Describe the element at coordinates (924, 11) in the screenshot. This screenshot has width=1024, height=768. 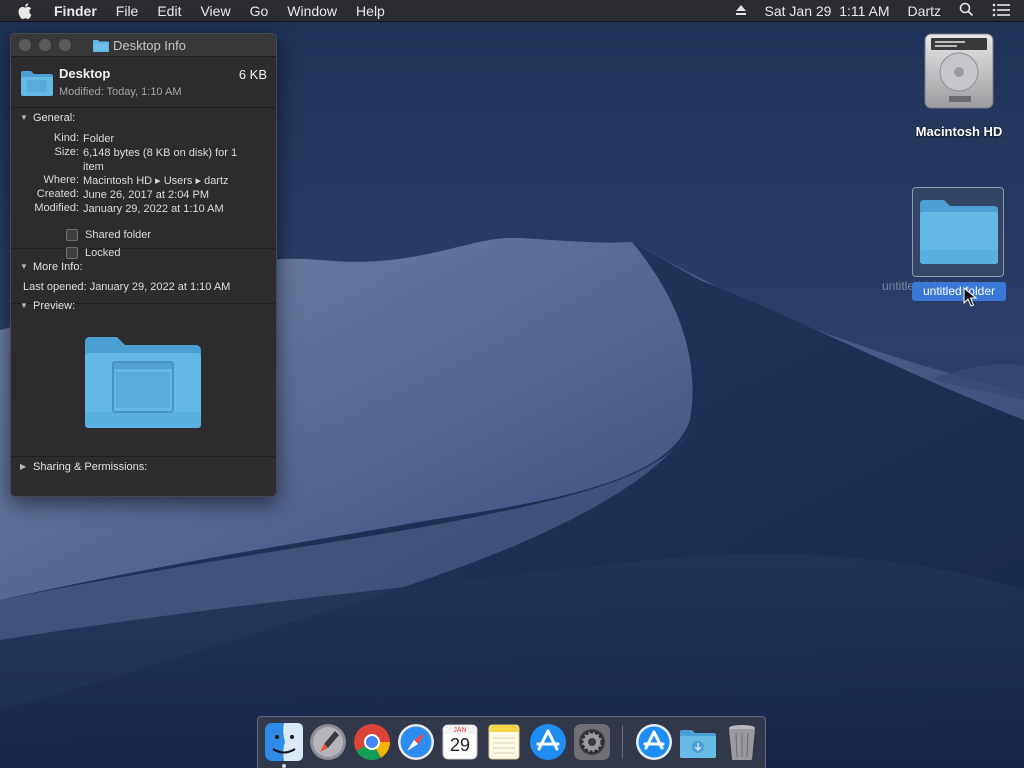
I see `menubar-user: Dartz` at that location.